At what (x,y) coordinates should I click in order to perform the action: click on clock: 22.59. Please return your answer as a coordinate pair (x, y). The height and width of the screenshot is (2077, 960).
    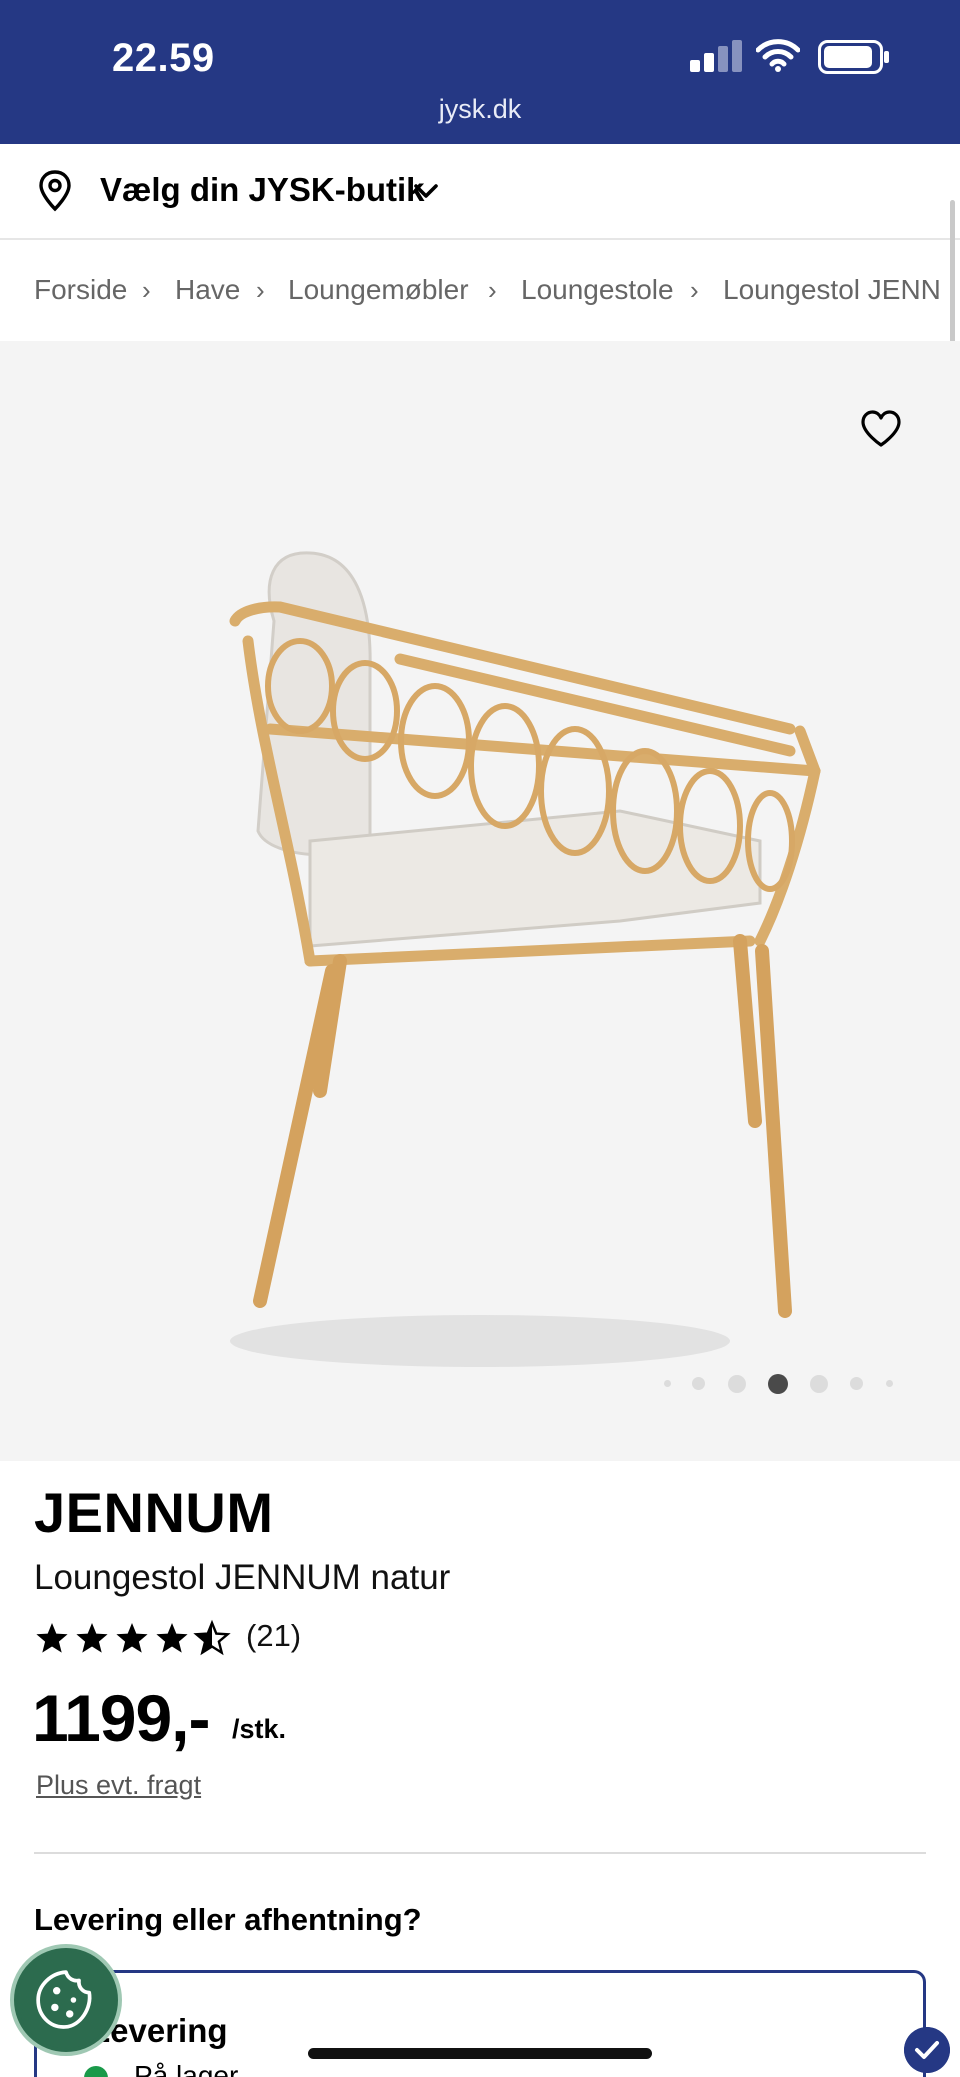
    Looking at the image, I should click on (163, 58).